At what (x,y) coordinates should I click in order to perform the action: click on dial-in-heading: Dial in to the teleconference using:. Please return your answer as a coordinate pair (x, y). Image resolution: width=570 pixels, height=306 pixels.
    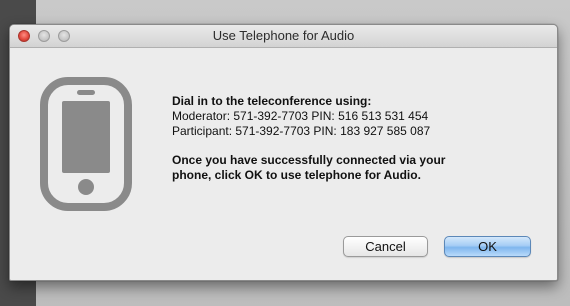
    Looking at the image, I should click on (272, 101).